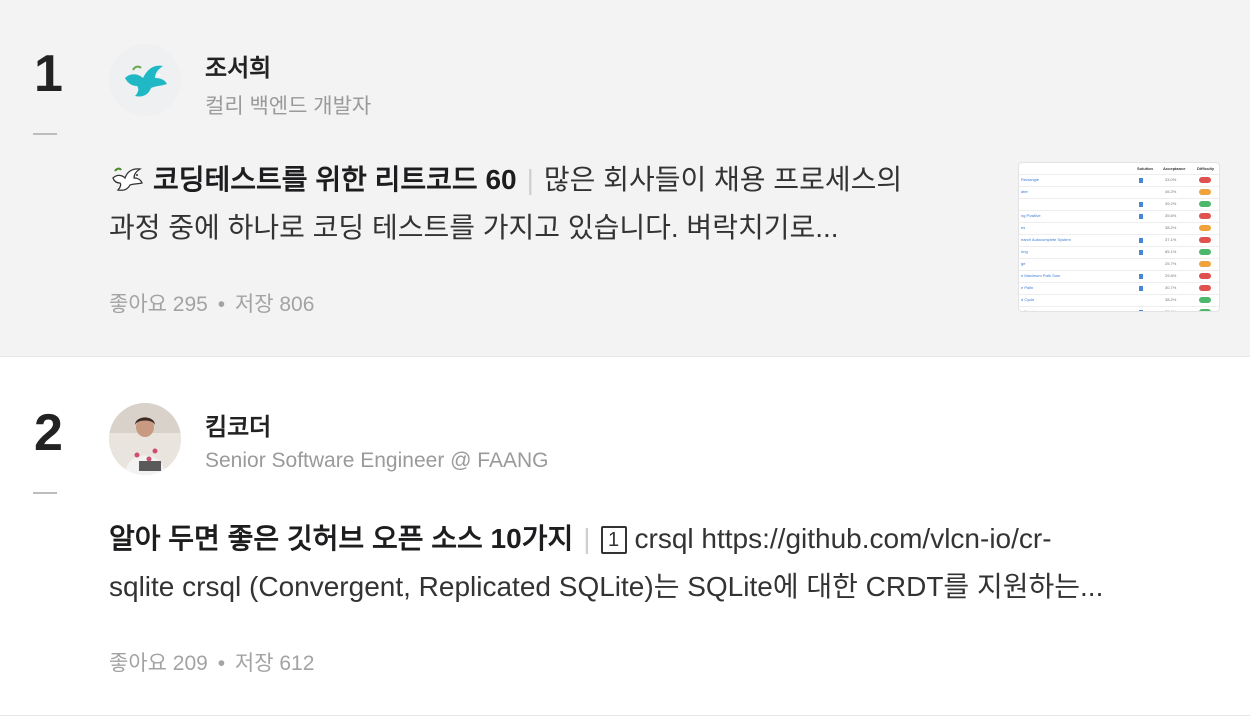 The width and height of the screenshot is (1260, 725). Describe the element at coordinates (1119, 168) in the screenshot. I see `thumbnail-table-header: Solution Acceptance Difficulty` at that location.